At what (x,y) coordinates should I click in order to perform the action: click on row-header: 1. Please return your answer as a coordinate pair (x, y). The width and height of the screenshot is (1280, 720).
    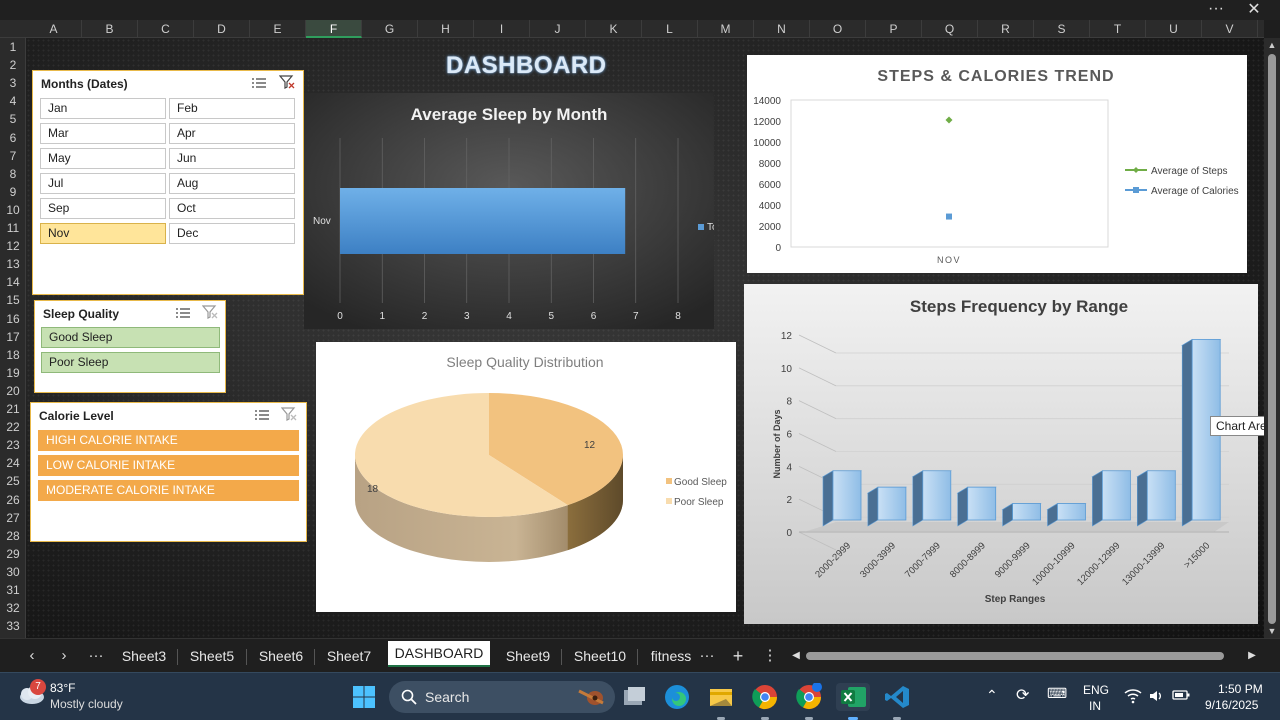
    Looking at the image, I should click on (13, 47).